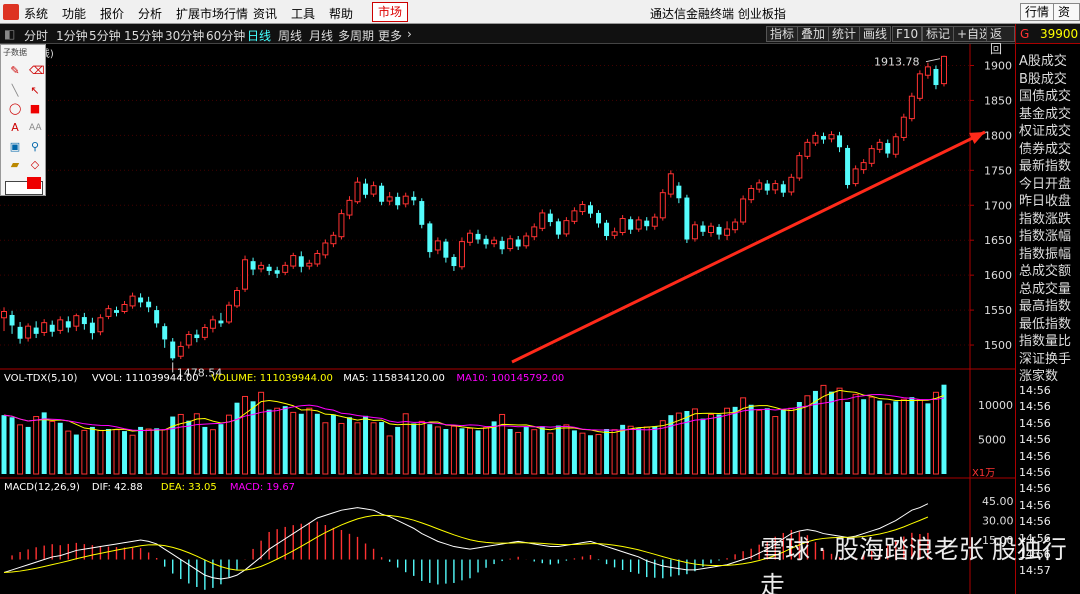 The height and width of the screenshot is (594, 1080). I want to click on info-item: 指数振幅, so click(1045, 252).